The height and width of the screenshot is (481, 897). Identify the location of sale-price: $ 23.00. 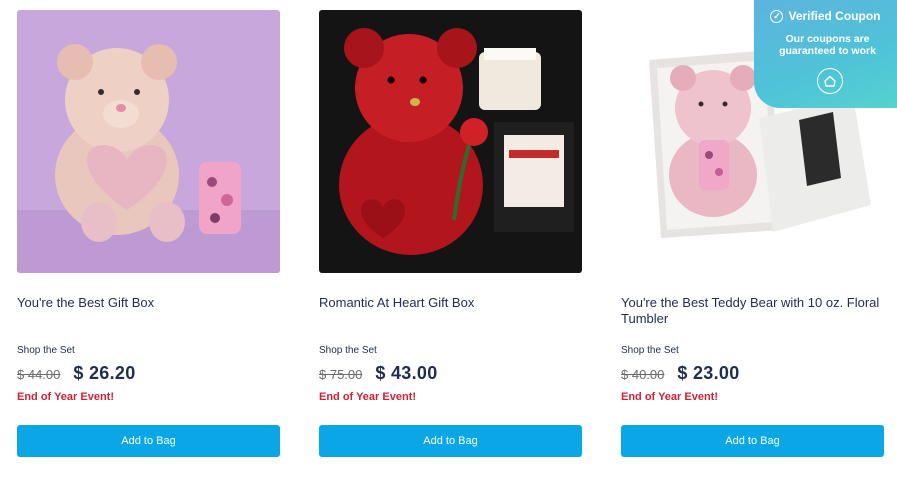
(708, 373).